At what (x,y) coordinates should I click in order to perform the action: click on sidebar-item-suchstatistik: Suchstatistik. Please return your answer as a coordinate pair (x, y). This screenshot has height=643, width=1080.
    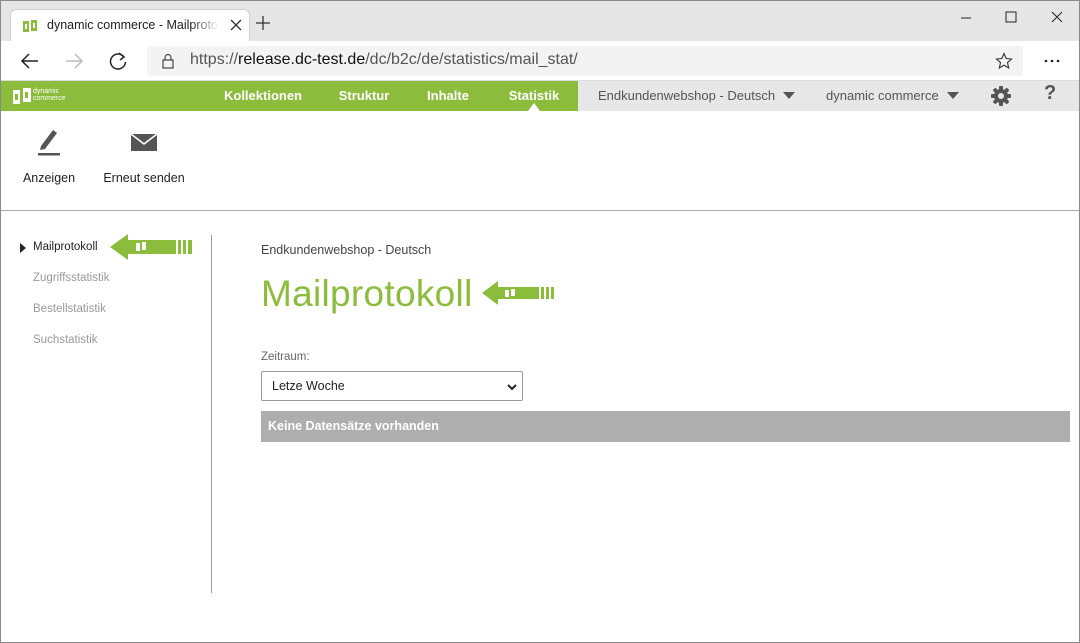
    Looking at the image, I should click on (65, 340).